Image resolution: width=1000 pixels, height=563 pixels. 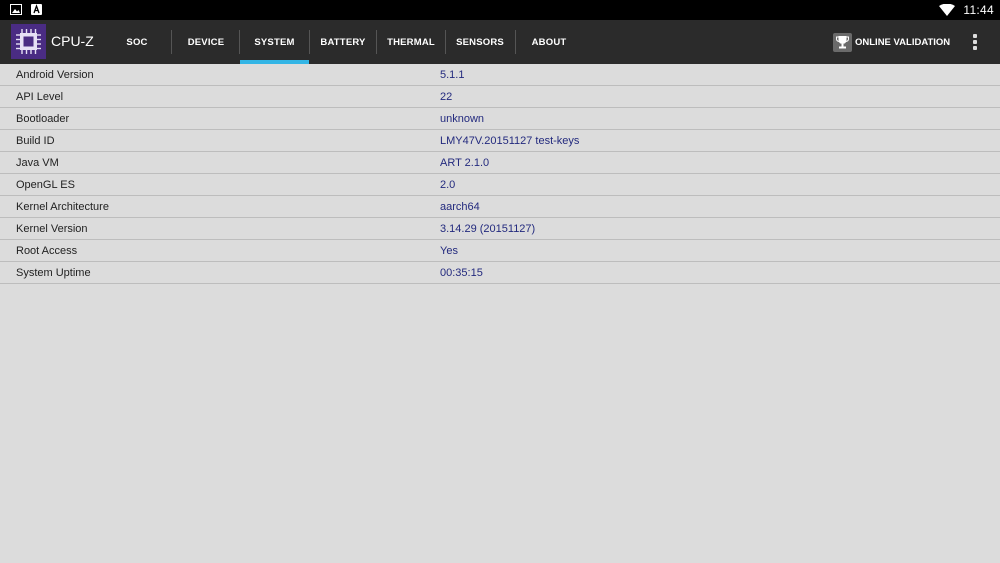 I want to click on info-key: Android Version, so click(x=55, y=75).